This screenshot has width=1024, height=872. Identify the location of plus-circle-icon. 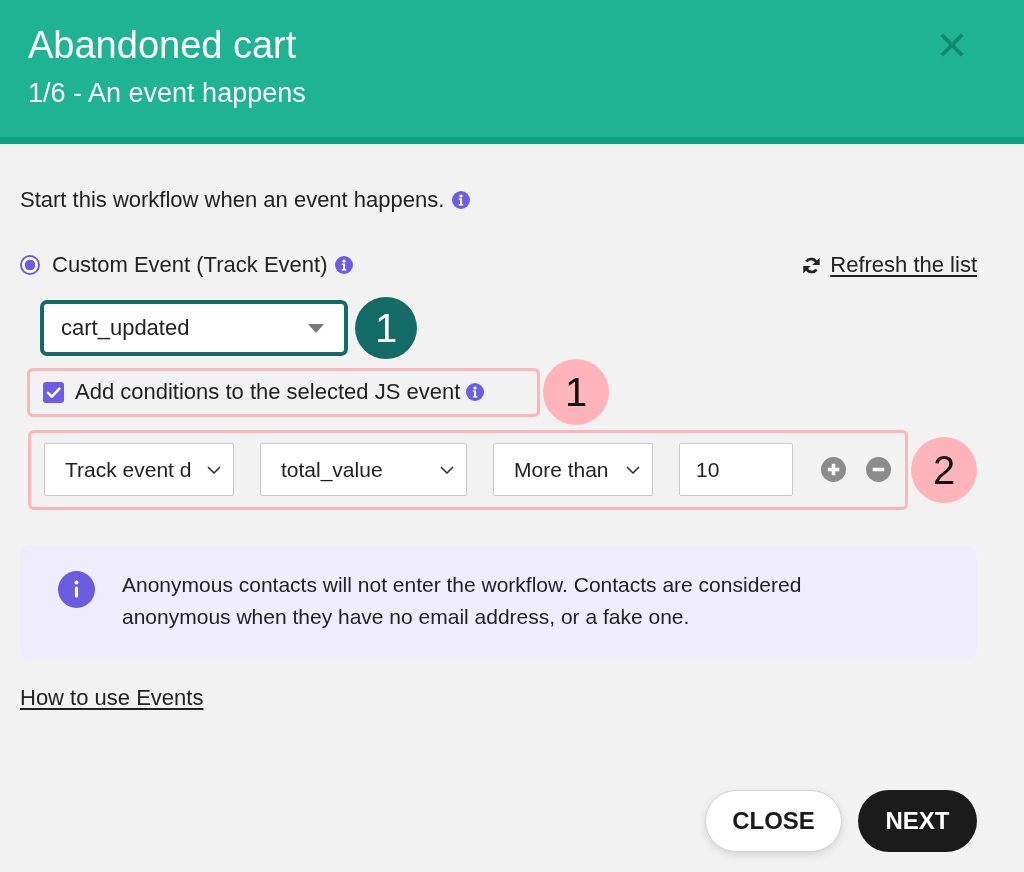
(833, 469).